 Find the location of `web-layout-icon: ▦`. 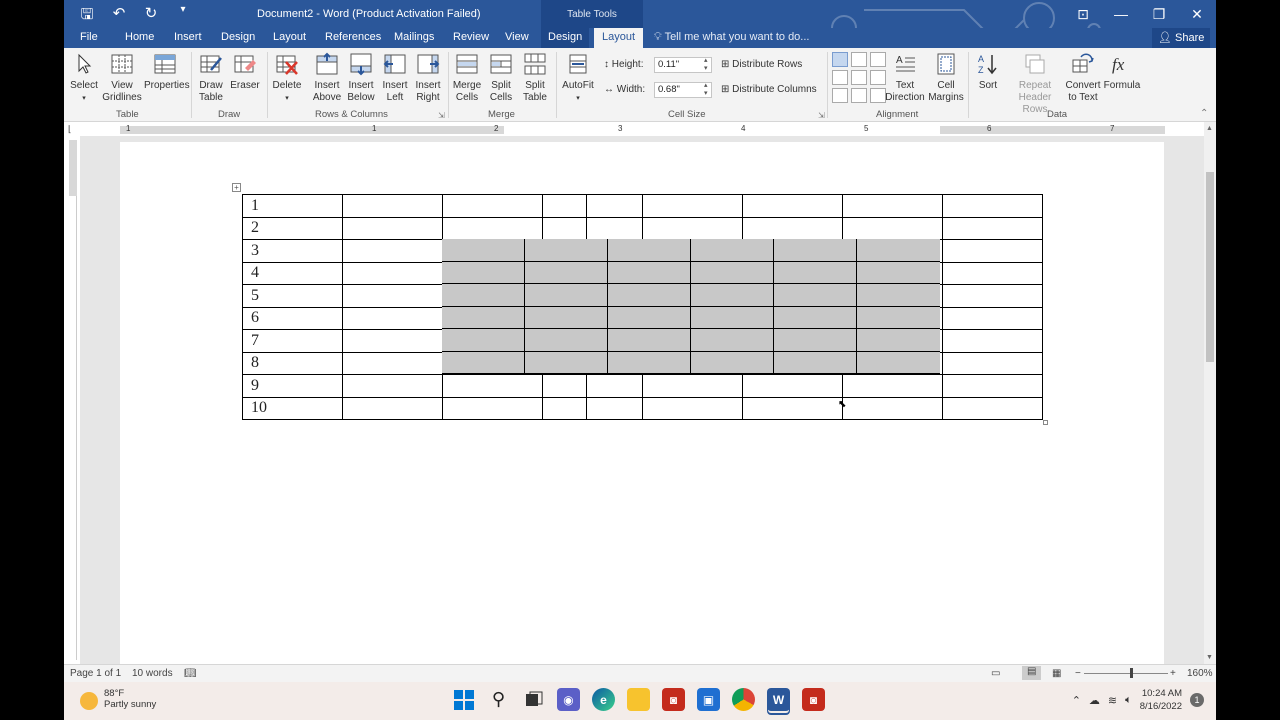

web-layout-icon: ▦ is located at coordinates (1056, 673).